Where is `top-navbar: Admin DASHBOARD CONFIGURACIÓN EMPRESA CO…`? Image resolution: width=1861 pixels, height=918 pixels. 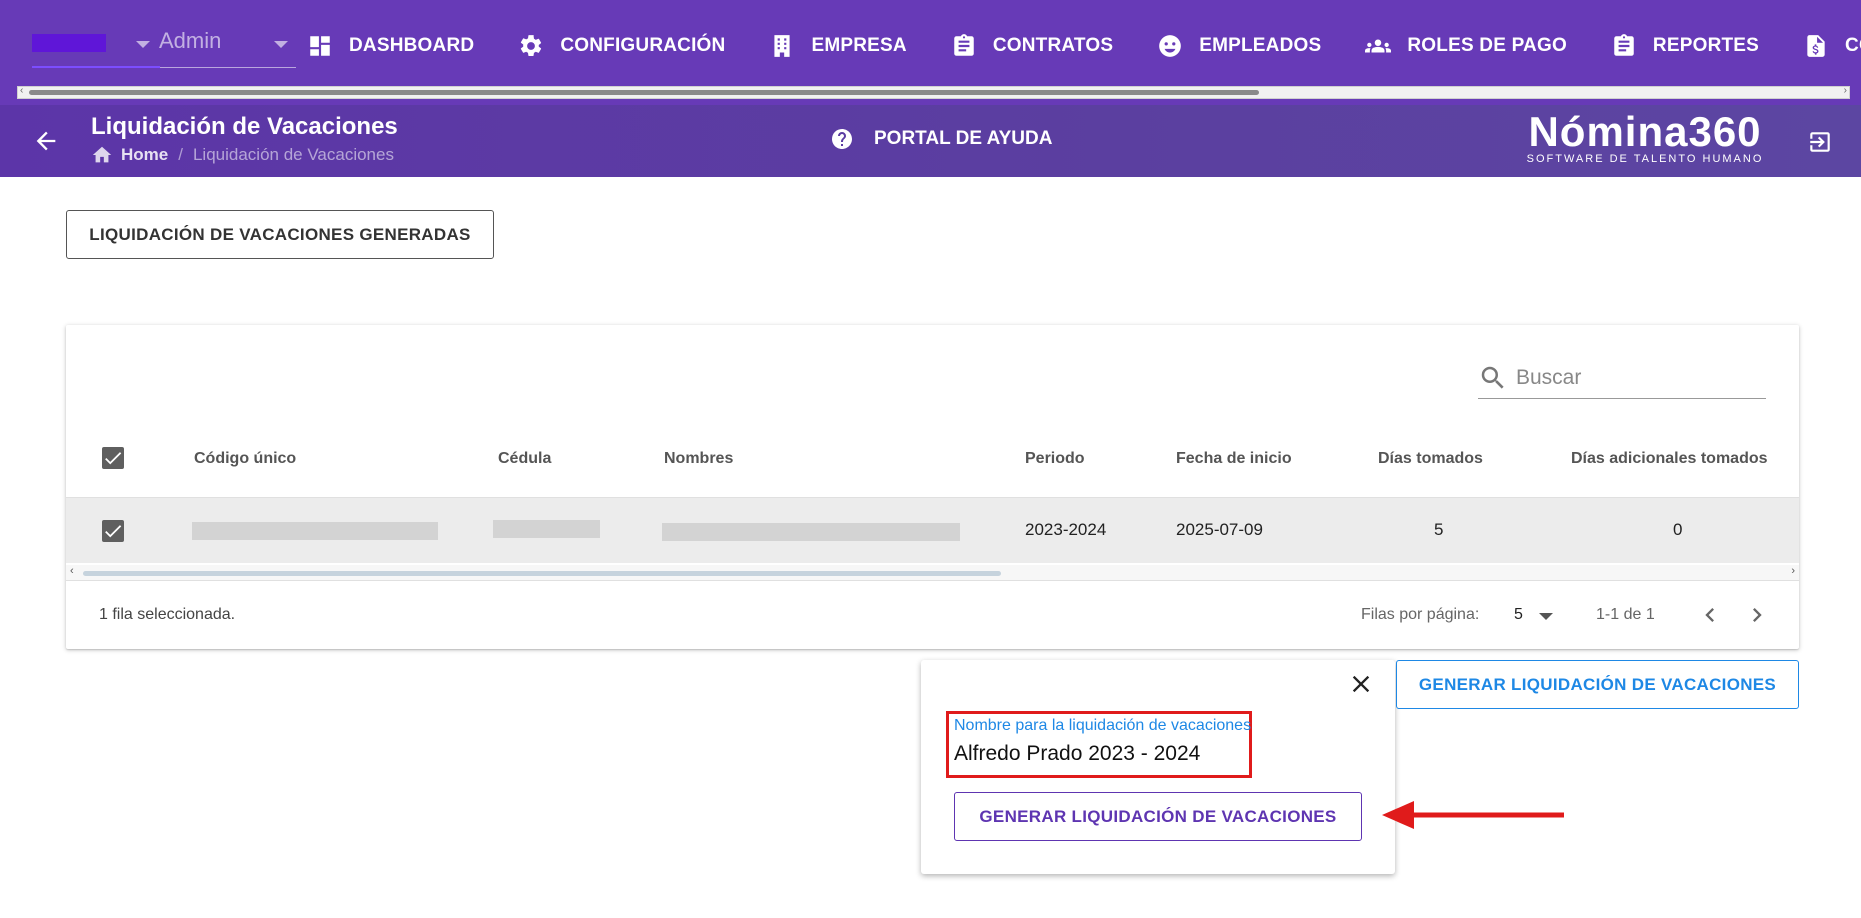
top-navbar: Admin DASHBOARD CONFIGURACIÓN EMPRESA CO… is located at coordinates (930, 52).